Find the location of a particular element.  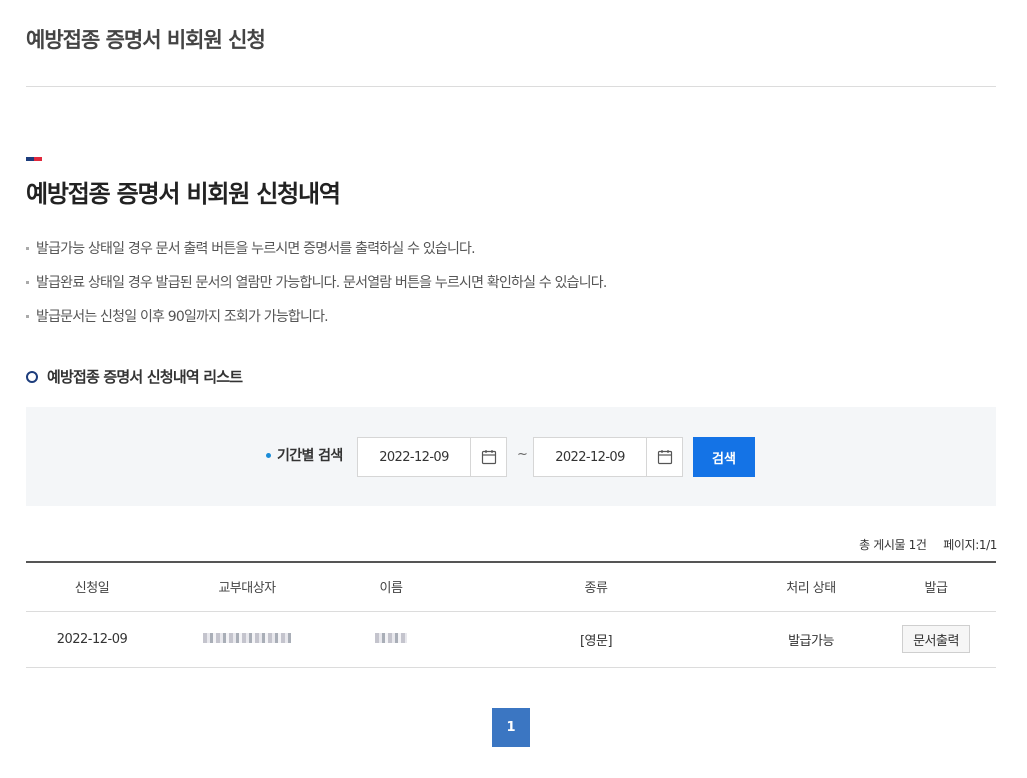

column-header-name: 이름 is located at coordinates (391, 587).